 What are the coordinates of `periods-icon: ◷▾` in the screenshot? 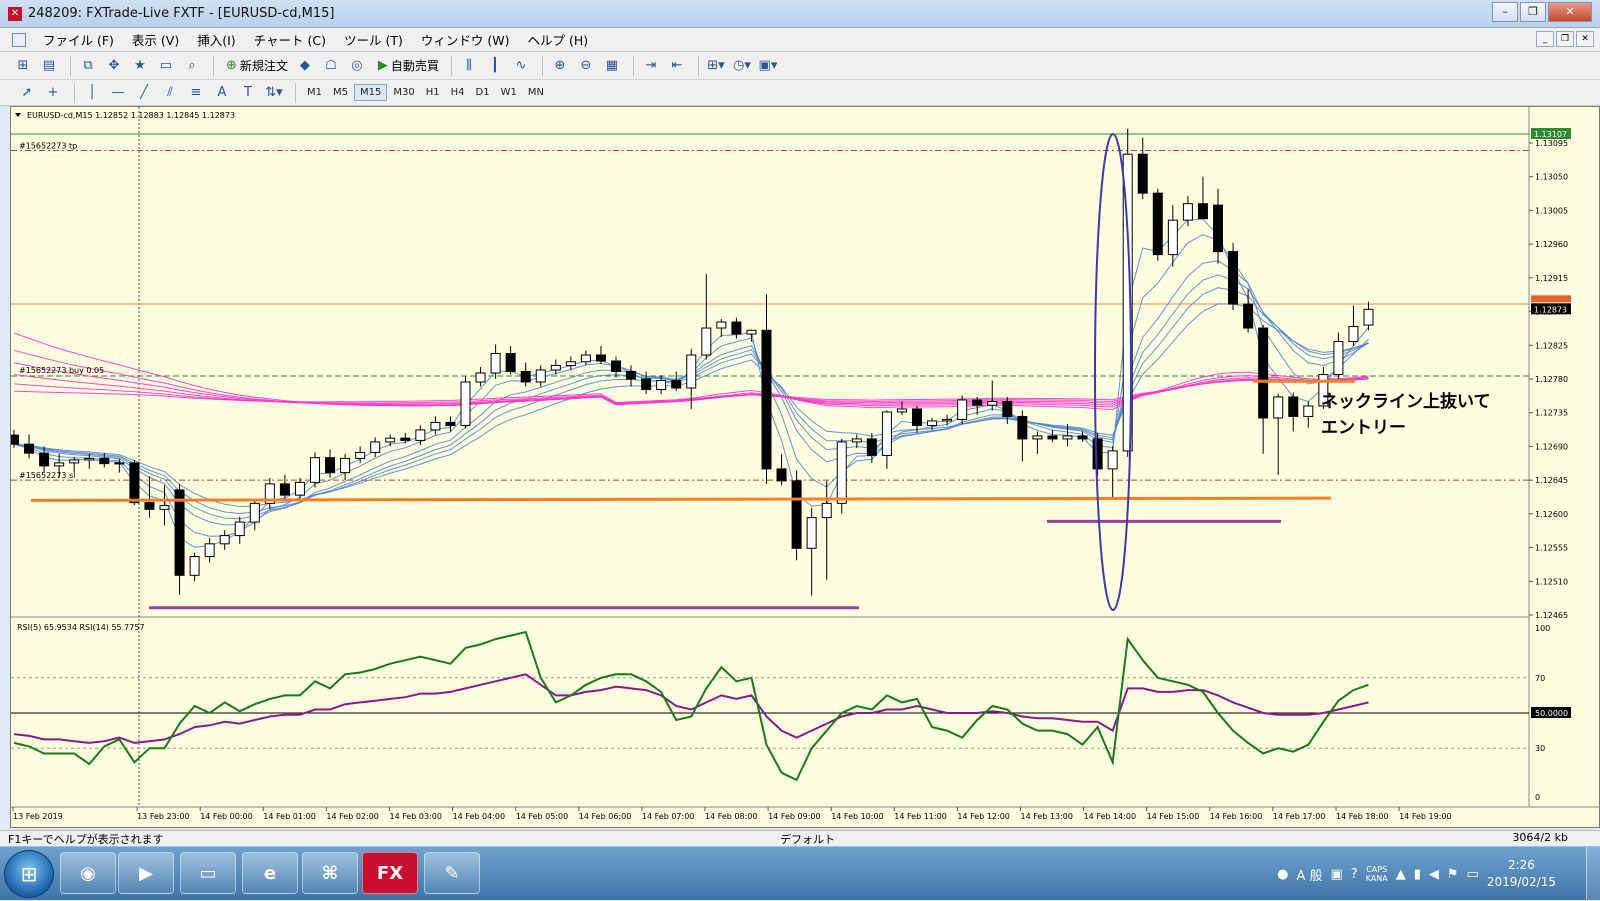 It's located at (742, 66).